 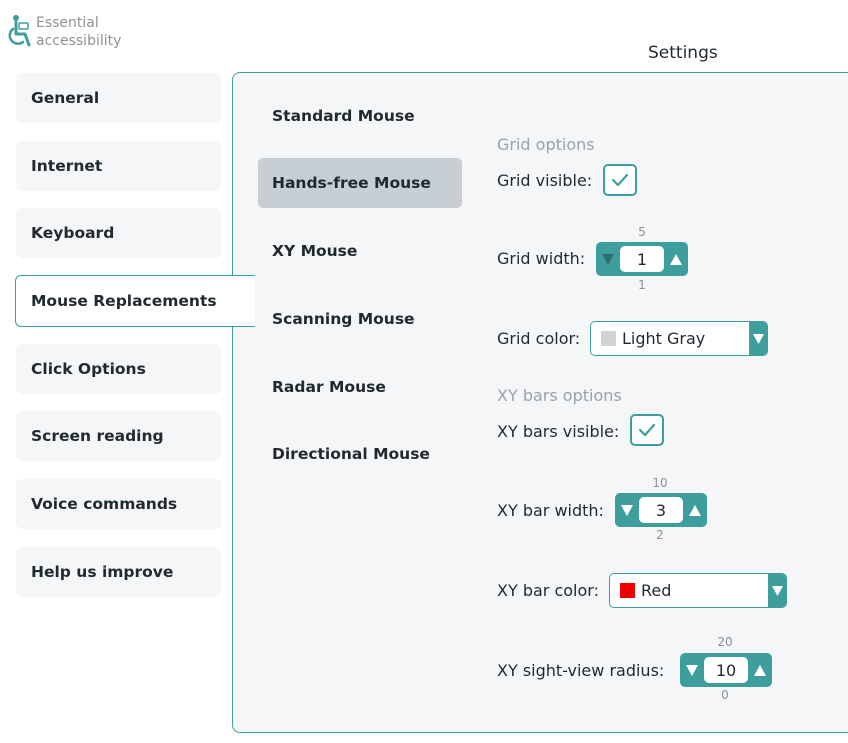 I want to click on submenu-xy-mouse: XY Mouse, so click(x=360, y=251).